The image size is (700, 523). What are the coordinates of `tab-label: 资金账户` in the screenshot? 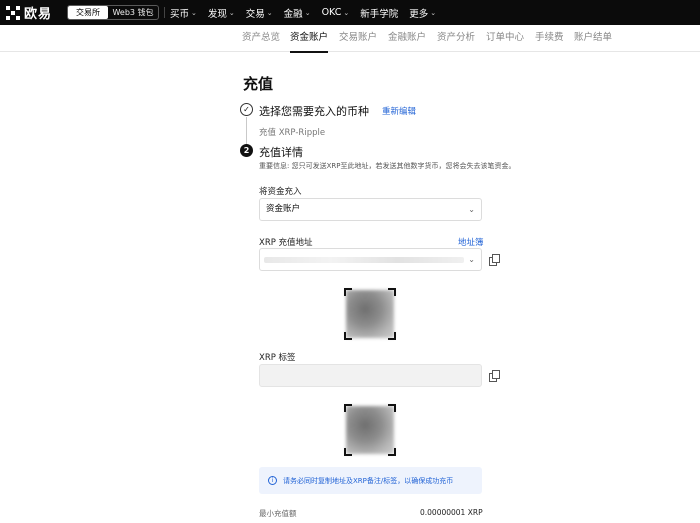 It's located at (309, 37).